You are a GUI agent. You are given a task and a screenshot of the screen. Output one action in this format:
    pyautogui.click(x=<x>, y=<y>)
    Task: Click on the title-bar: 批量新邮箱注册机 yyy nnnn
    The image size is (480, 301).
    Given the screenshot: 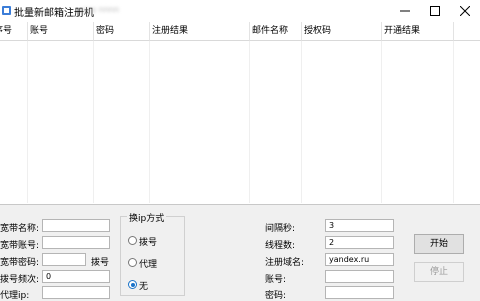 What is the action you would take?
    pyautogui.click(x=240, y=11)
    